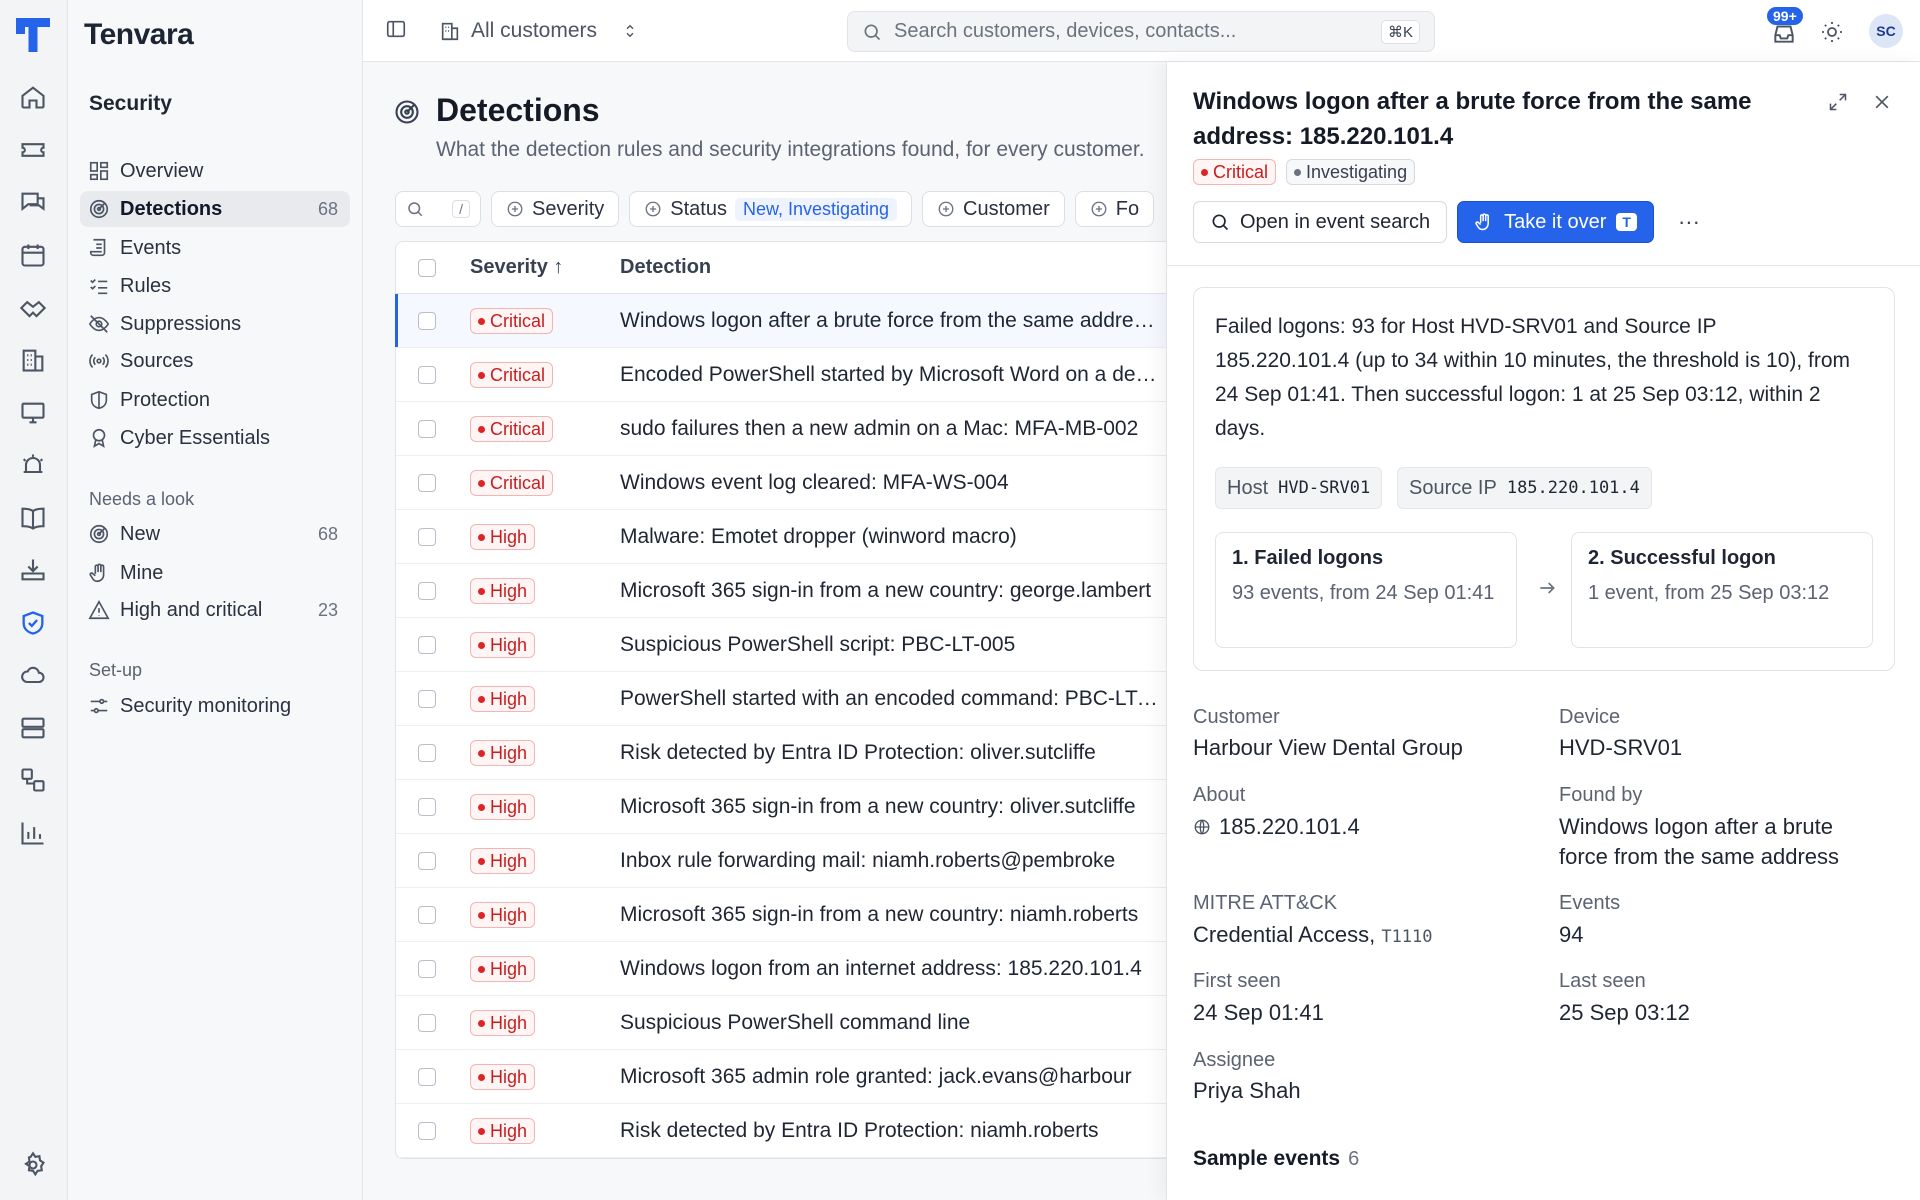 The width and height of the screenshot is (1920, 1200). I want to click on sidebar-item-new: New 68, so click(215, 534).